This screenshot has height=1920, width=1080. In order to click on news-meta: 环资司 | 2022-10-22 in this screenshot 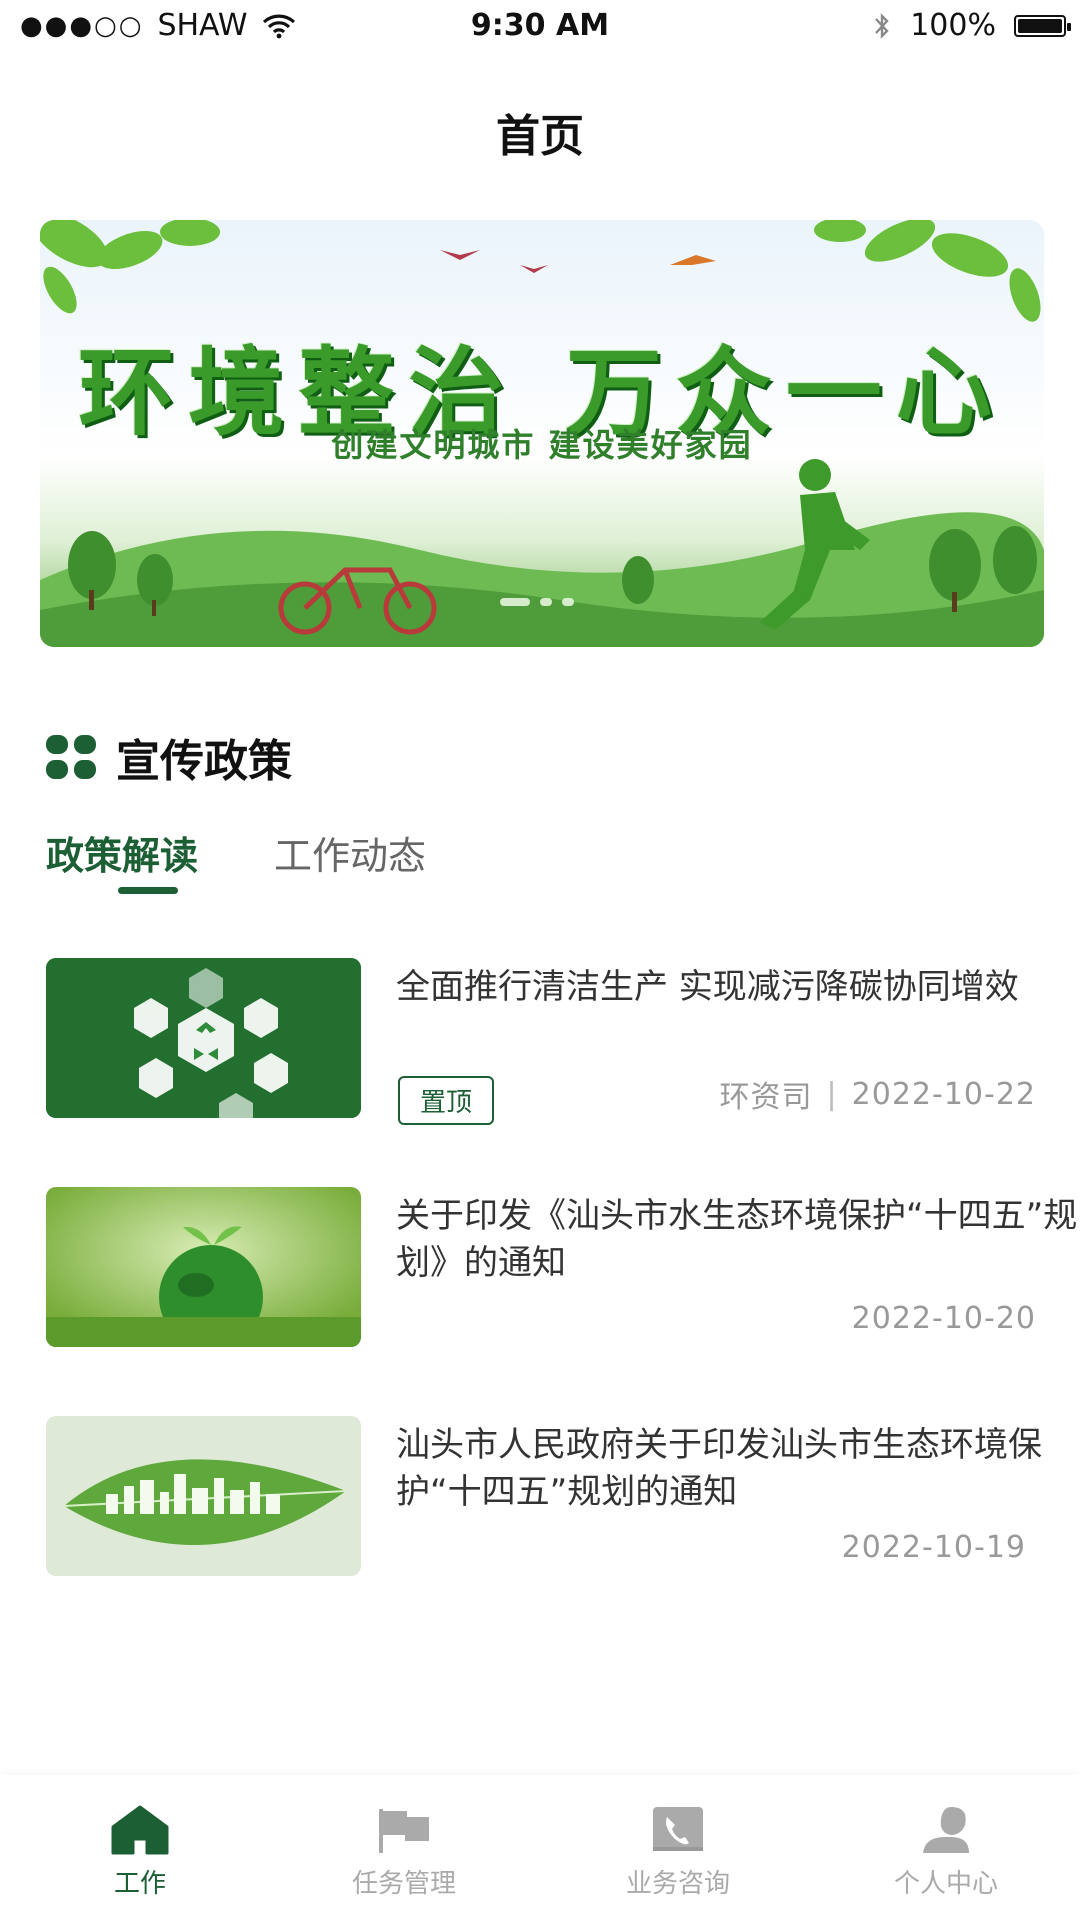, I will do `click(878, 1094)`.